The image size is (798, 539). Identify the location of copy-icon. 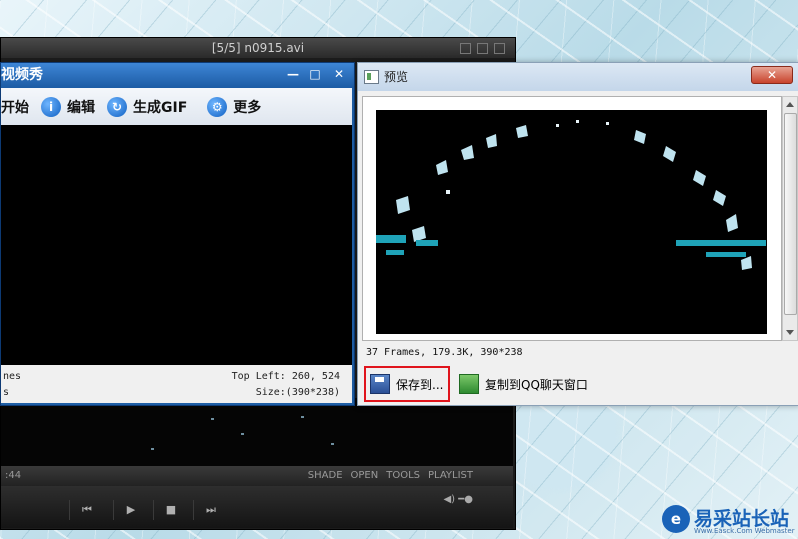
(469, 384).